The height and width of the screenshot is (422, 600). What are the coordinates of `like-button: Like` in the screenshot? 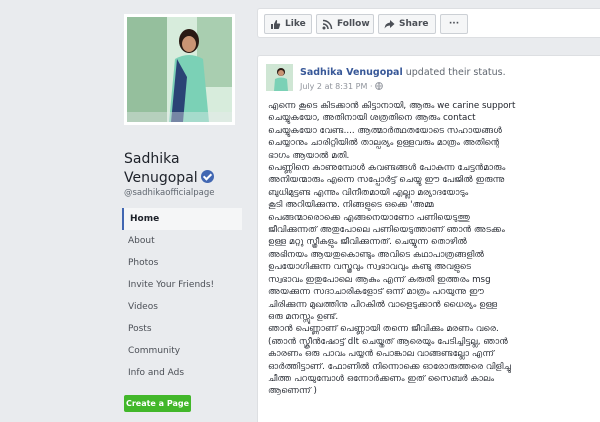 It's located at (288, 24).